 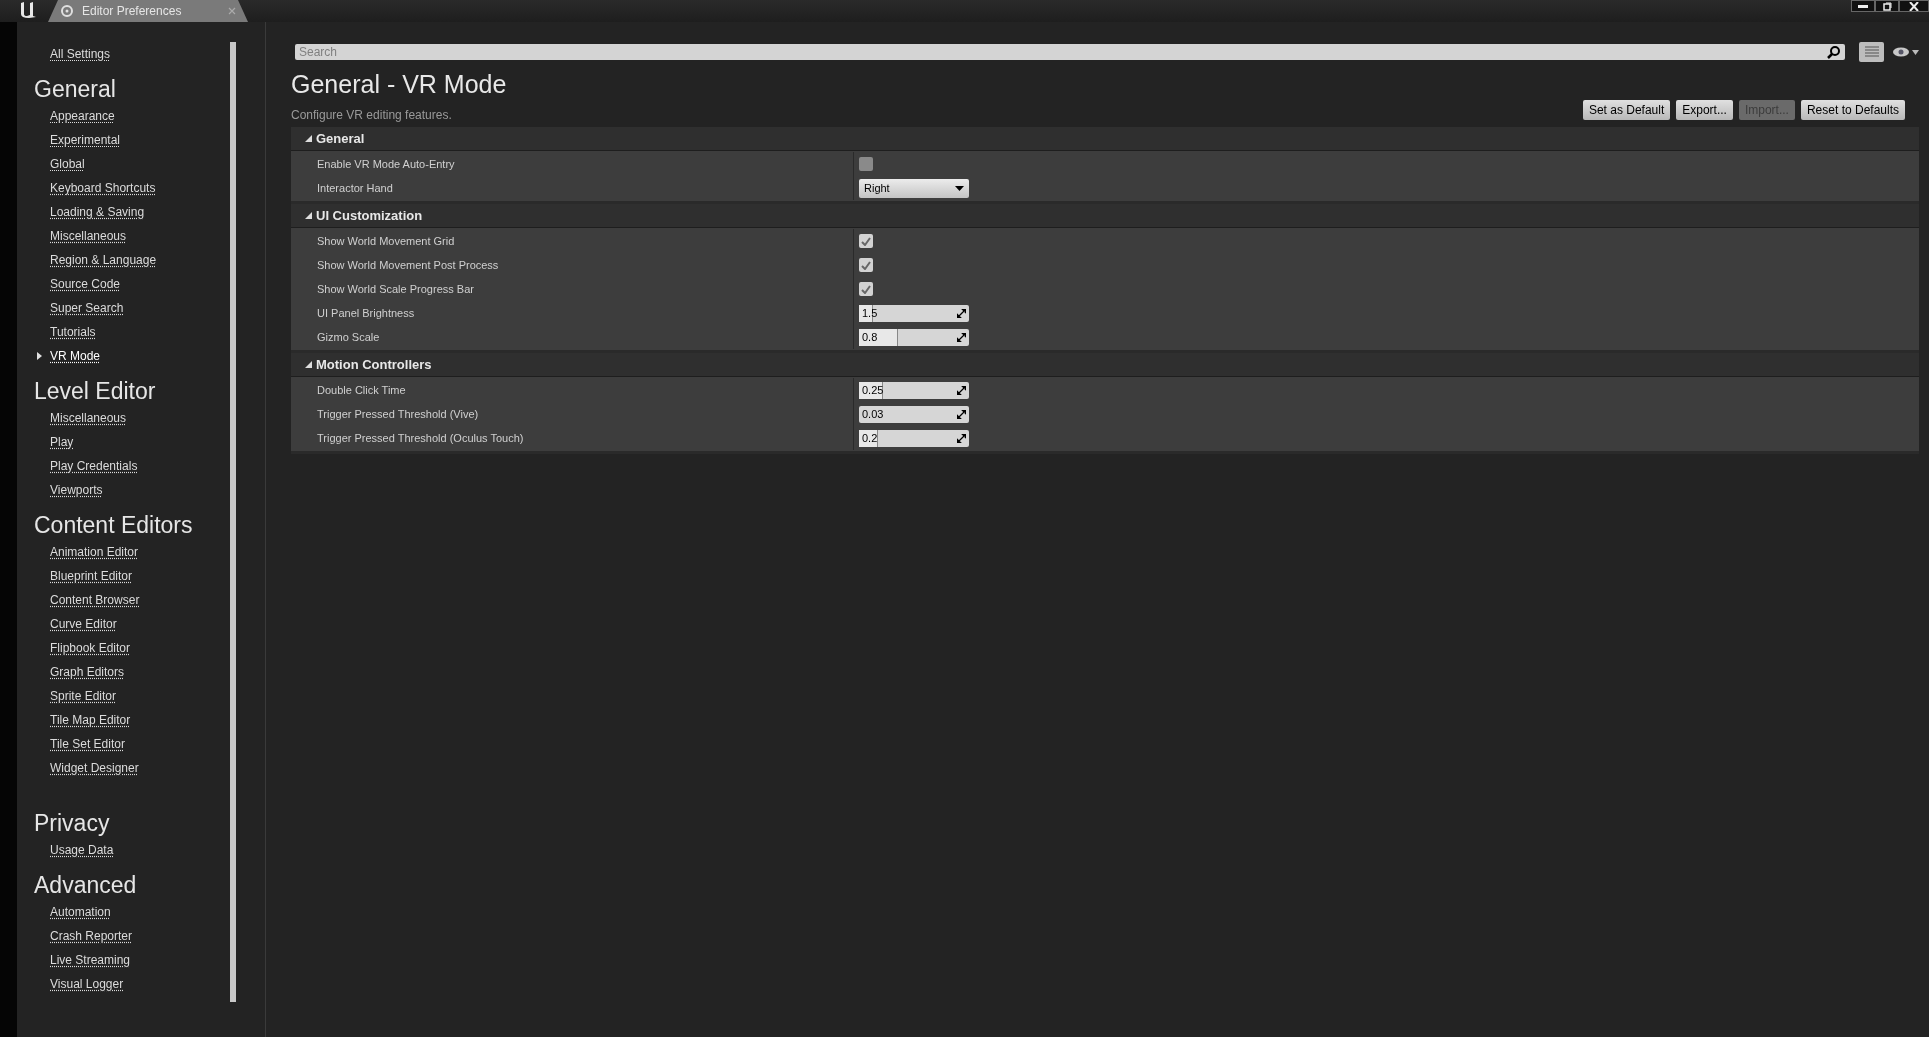 I want to click on property-label: Double Click Time, so click(x=361, y=390).